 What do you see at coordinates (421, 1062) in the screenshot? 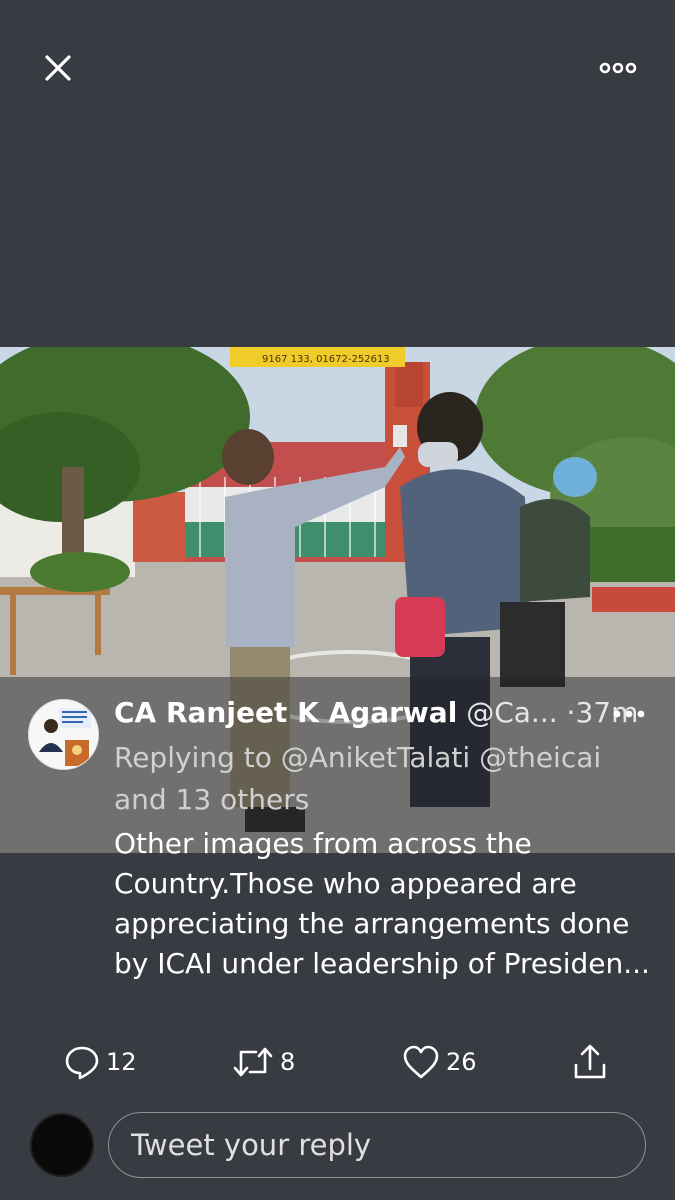
I see `heart-icon` at bounding box center [421, 1062].